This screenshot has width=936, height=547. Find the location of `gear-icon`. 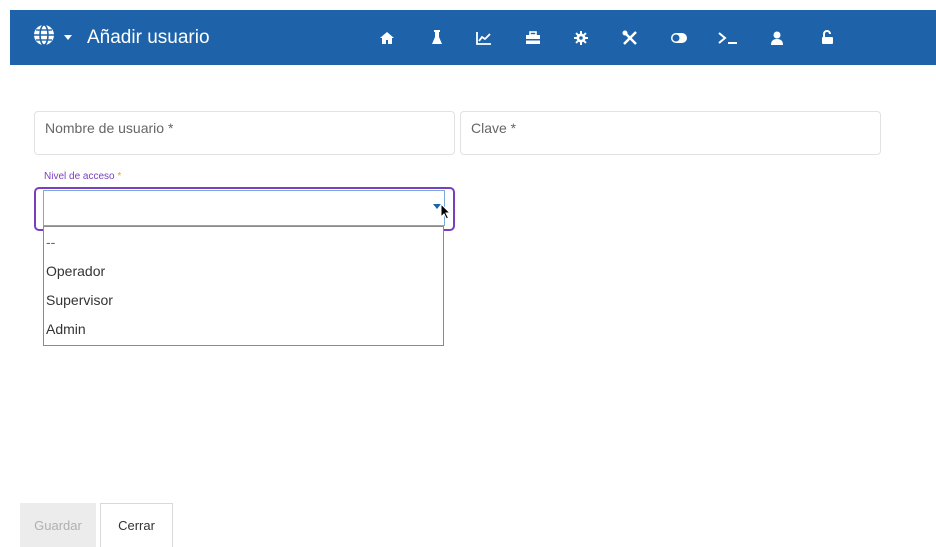

gear-icon is located at coordinates (581, 37).